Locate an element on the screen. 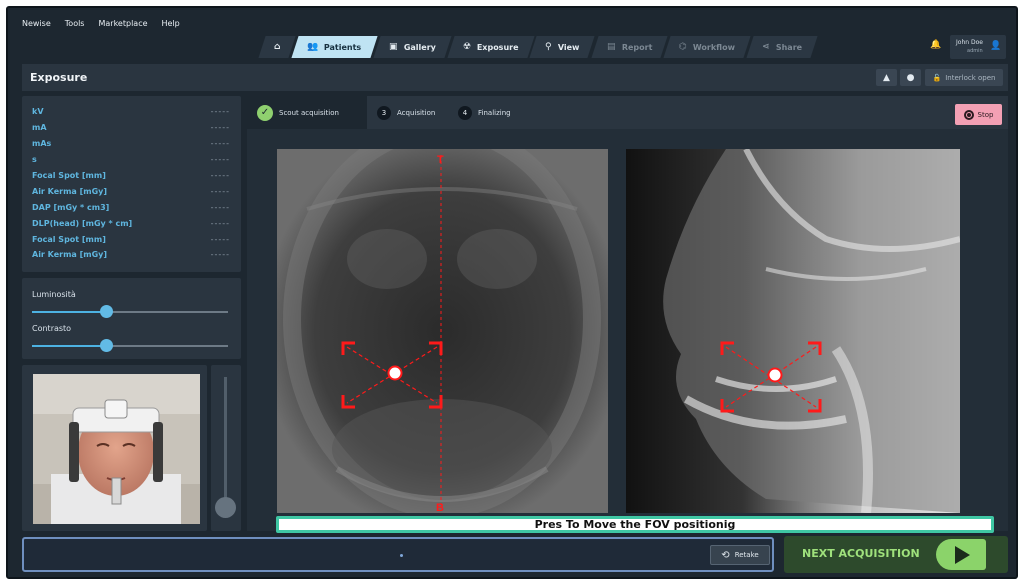 This screenshot has height=585, width=1024. step-number: 3 is located at coordinates (384, 112).